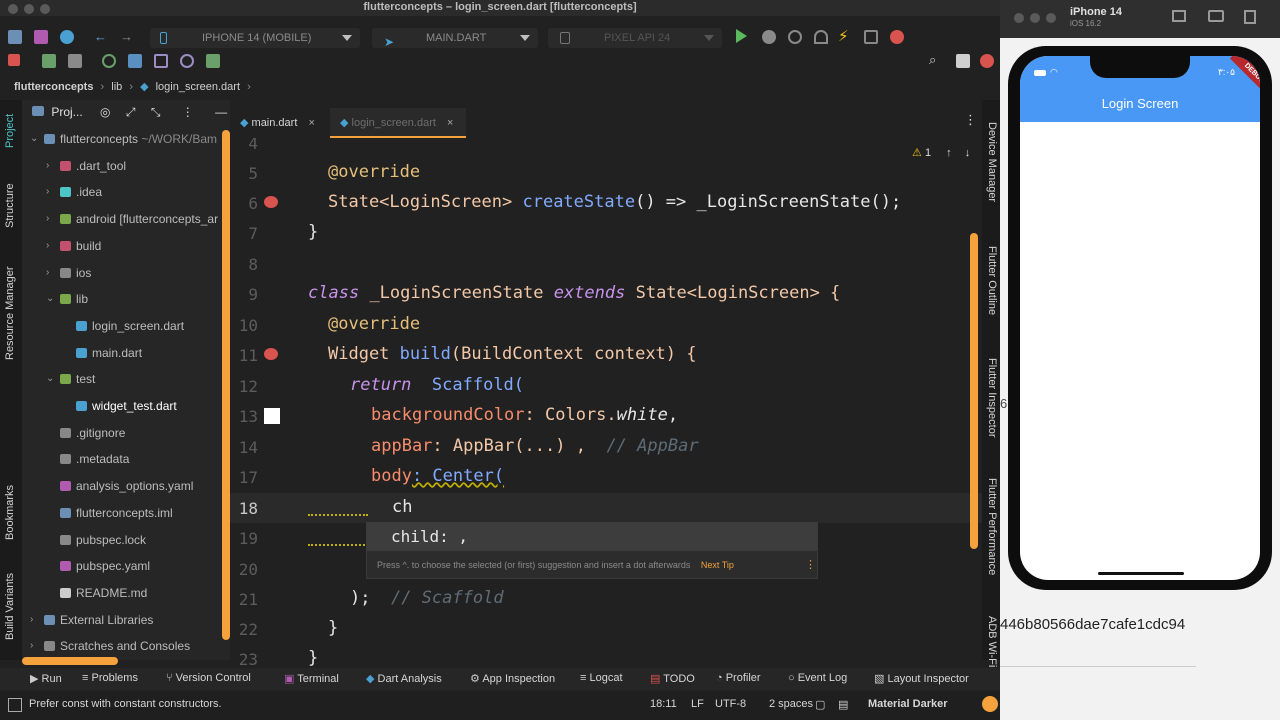 This screenshot has width=1280, height=720. Describe the element at coordinates (992, 280) in the screenshot. I see `flutter-outline-tool-tab: Flutter Outline` at that location.